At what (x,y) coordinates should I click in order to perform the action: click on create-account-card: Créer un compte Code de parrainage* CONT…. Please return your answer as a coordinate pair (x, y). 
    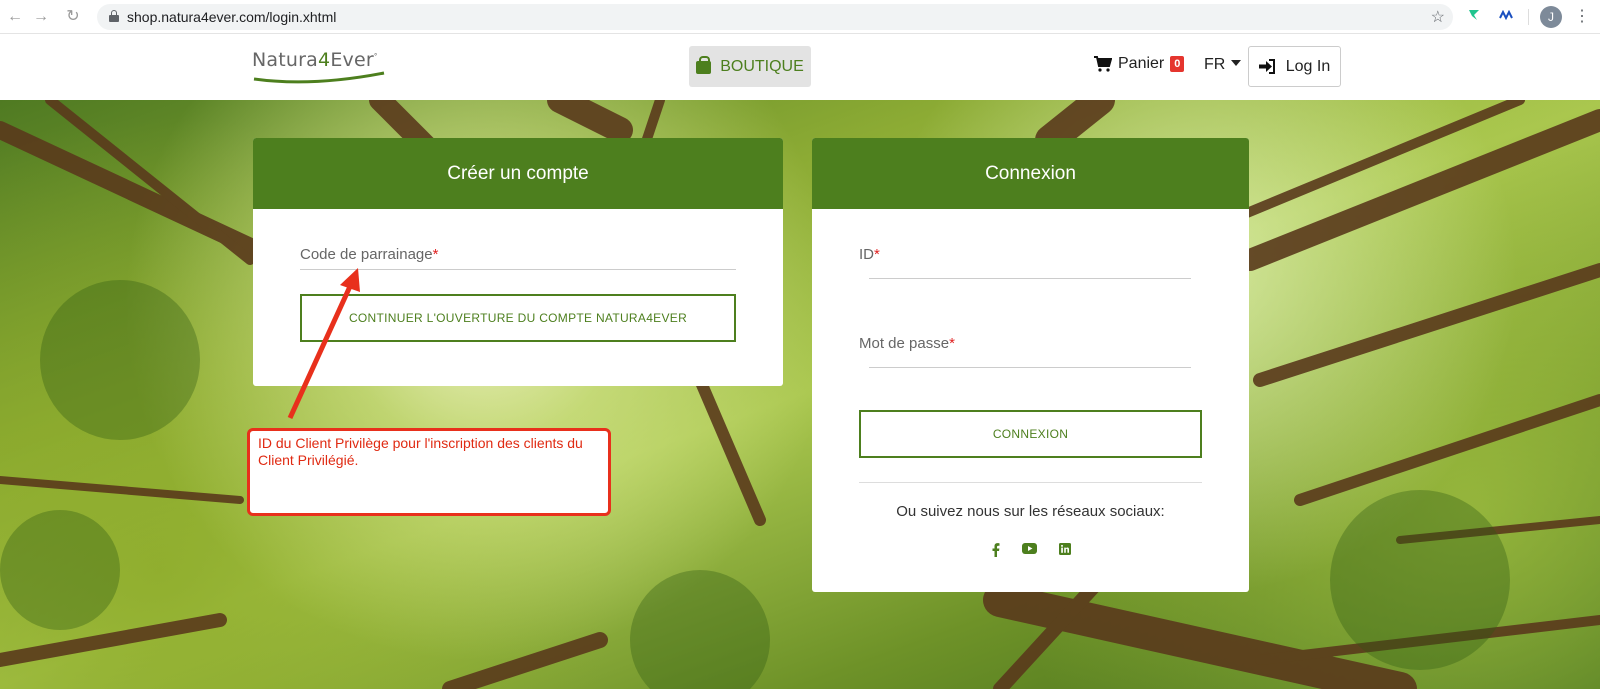
    Looking at the image, I should click on (518, 262).